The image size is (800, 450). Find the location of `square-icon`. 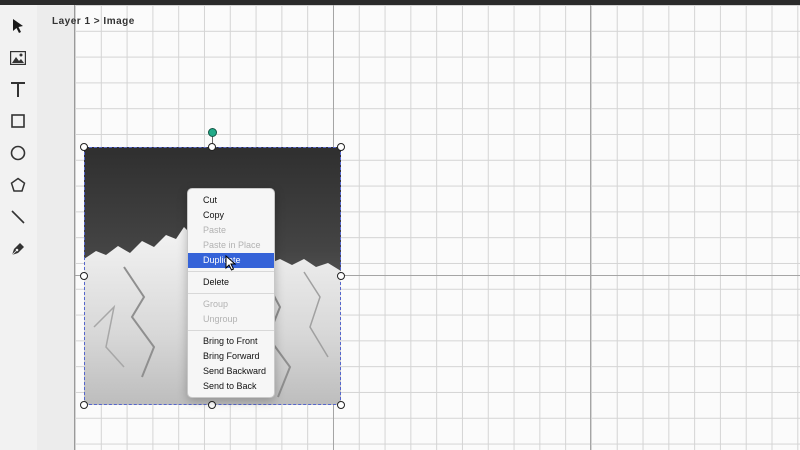

square-icon is located at coordinates (18, 121).